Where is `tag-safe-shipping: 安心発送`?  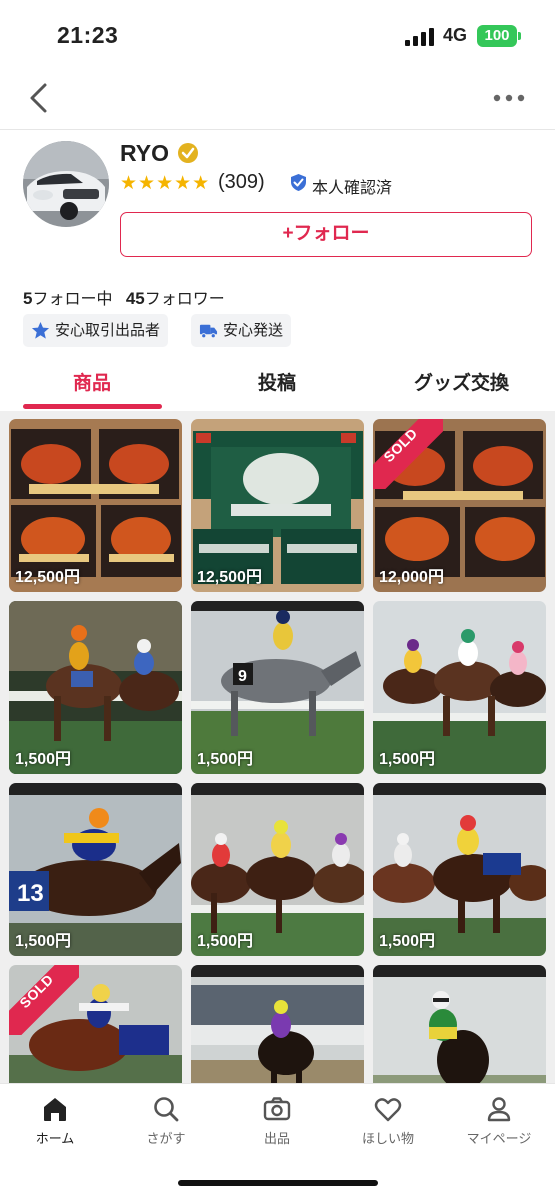
tag-safe-shipping: 安心発送 is located at coordinates (241, 330).